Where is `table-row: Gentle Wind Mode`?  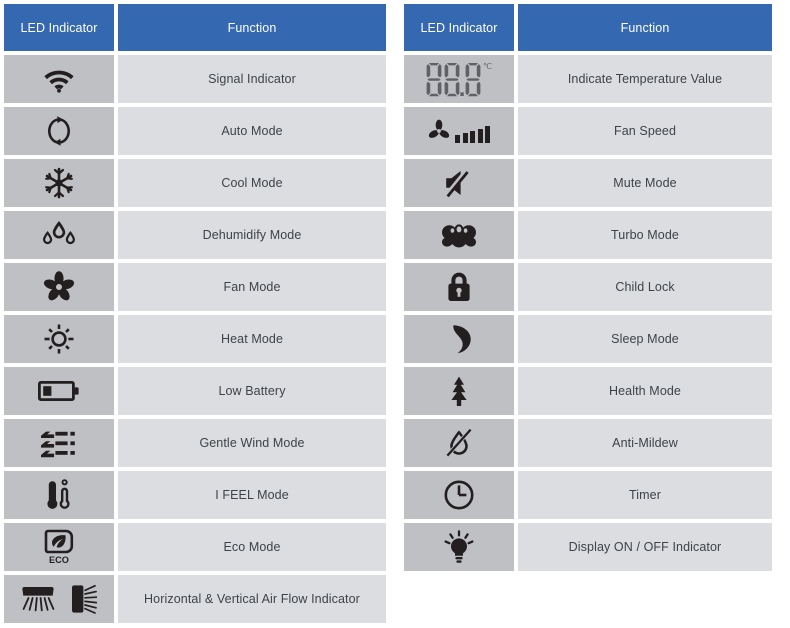
table-row: Gentle Wind Mode is located at coordinates (195, 443).